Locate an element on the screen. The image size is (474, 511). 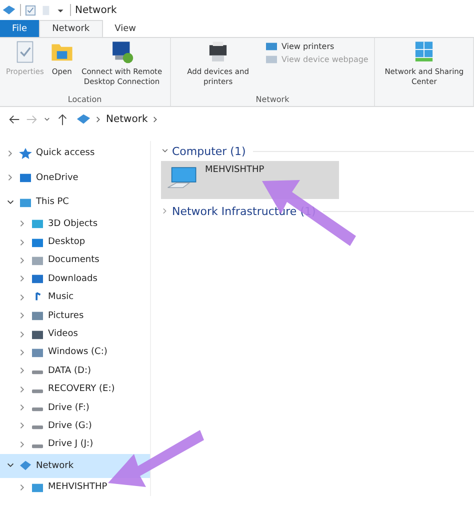
tree-item: Desktop is located at coordinates (75, 242).